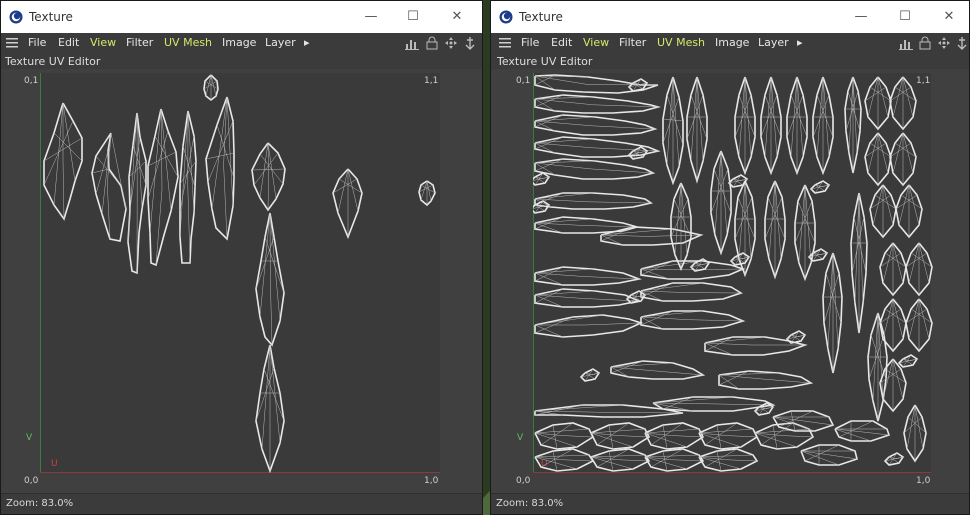 The image size is (970, 515). I want to click on zoom-readout: Zoom: 83.0%, so click(40, 503).